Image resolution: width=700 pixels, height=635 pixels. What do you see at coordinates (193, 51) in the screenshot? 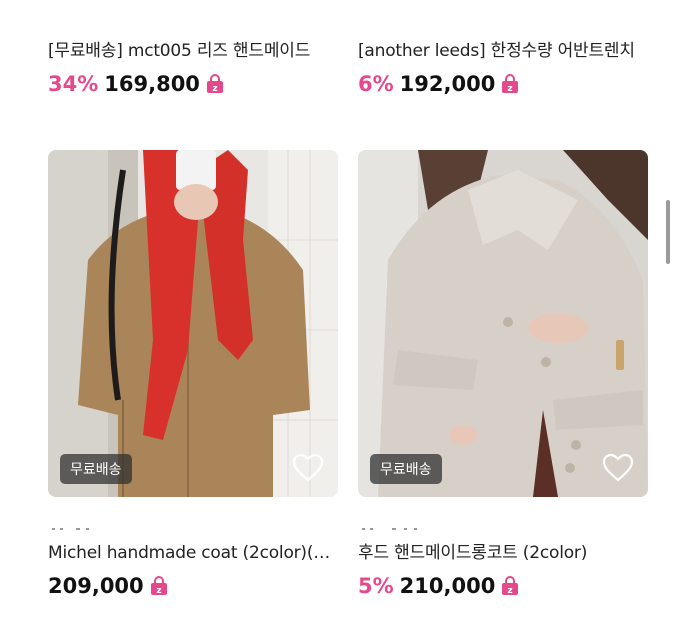
I see `product-title: [무료배송] mct005 리즈 핸드메이드` at bounding box center [193, 51].